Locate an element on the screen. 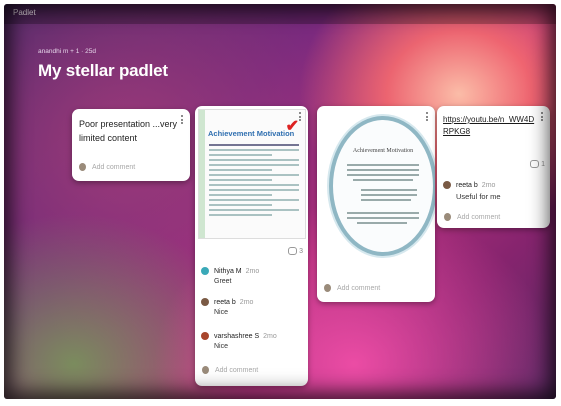  board-meta: anandhi m + 1 · 25d is located at coordinates (67, 51).